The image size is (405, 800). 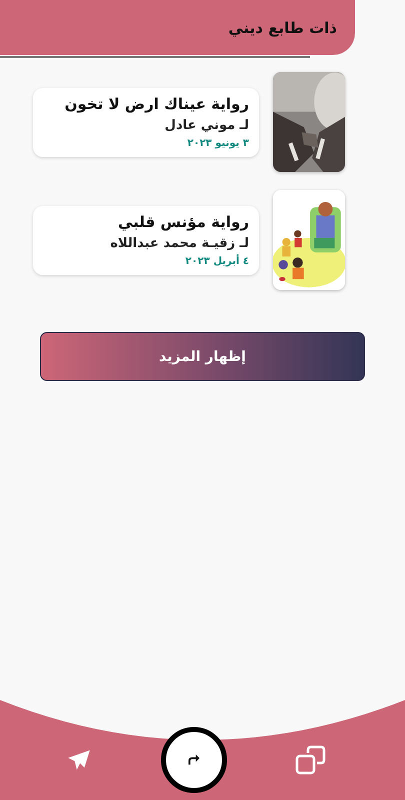 I want to click on show-more-button: إظهار المزيد, so click(x=202, y=356).